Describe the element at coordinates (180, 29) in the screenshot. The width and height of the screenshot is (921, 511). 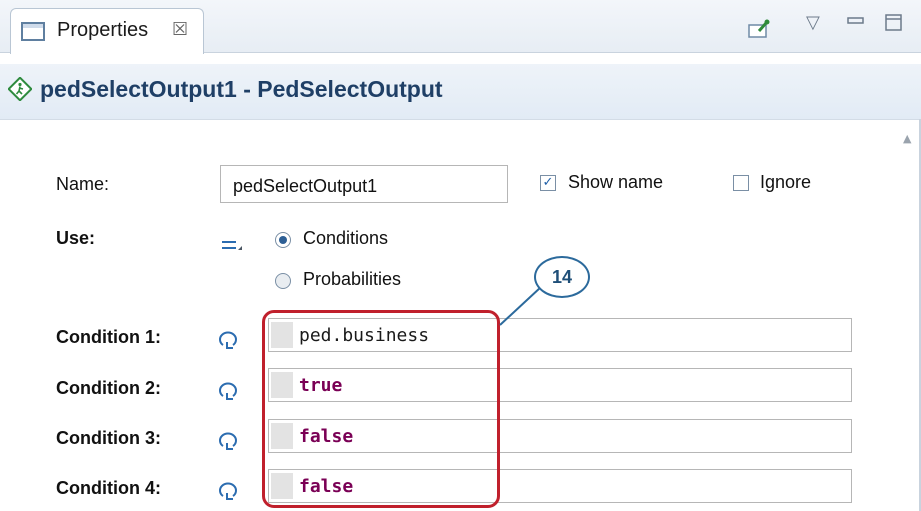
I see `close-tab-icon: ☒` at that location.